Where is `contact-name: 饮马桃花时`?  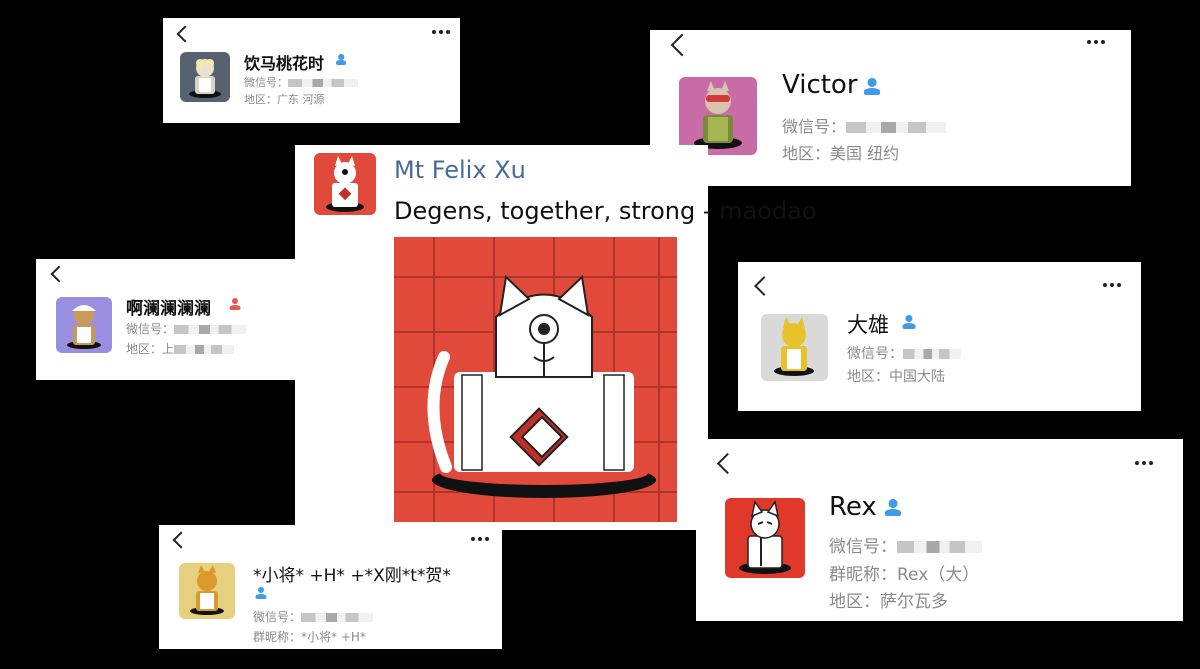 contact-name: 饮马桃花时 is located at coordinates (284, 63).